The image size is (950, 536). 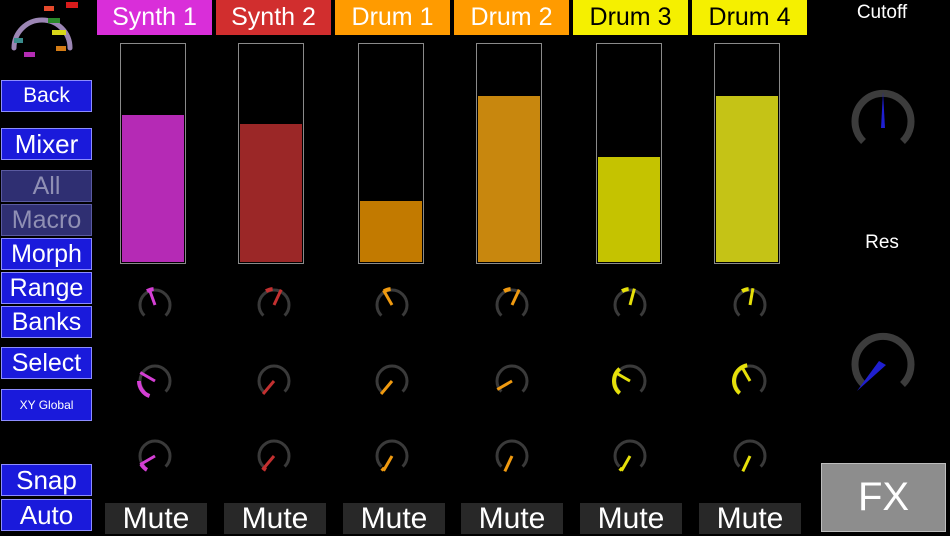 I want to click on channel-tab-6: Drum 4, so click(x=749, y=17).